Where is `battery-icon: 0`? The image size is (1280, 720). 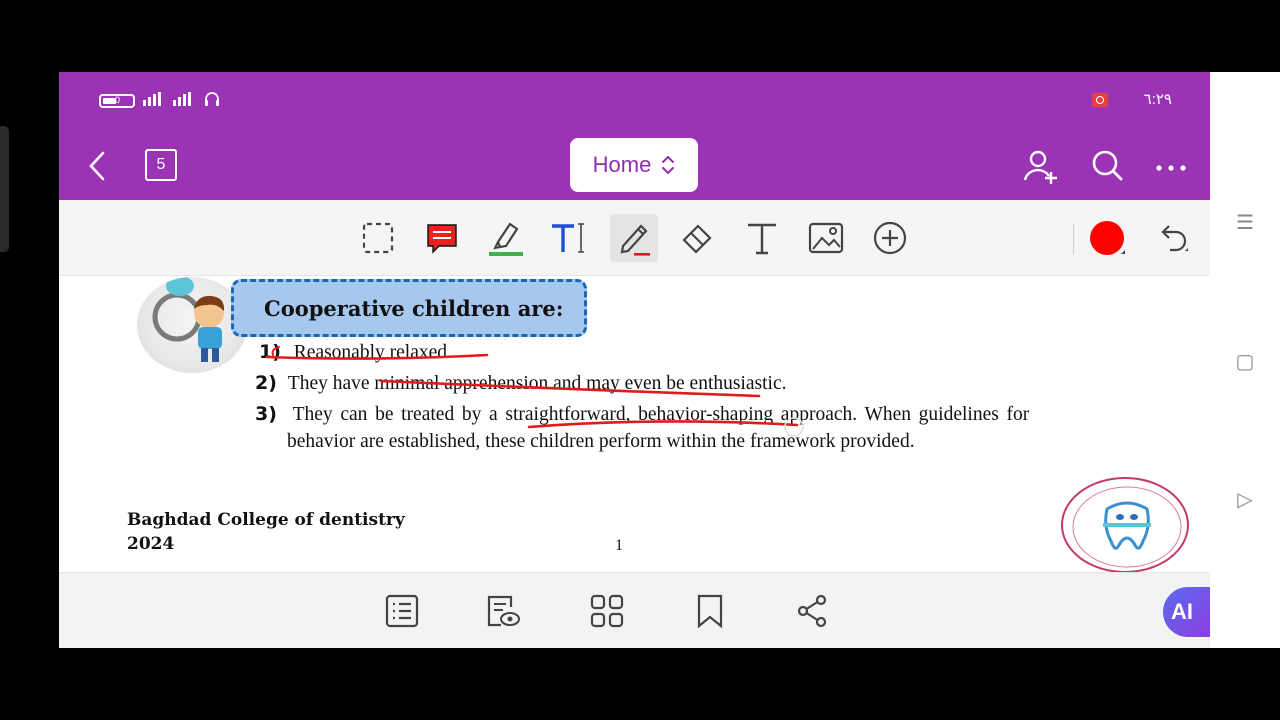 battery-icon: 0 is located at coordinates (117, 101).